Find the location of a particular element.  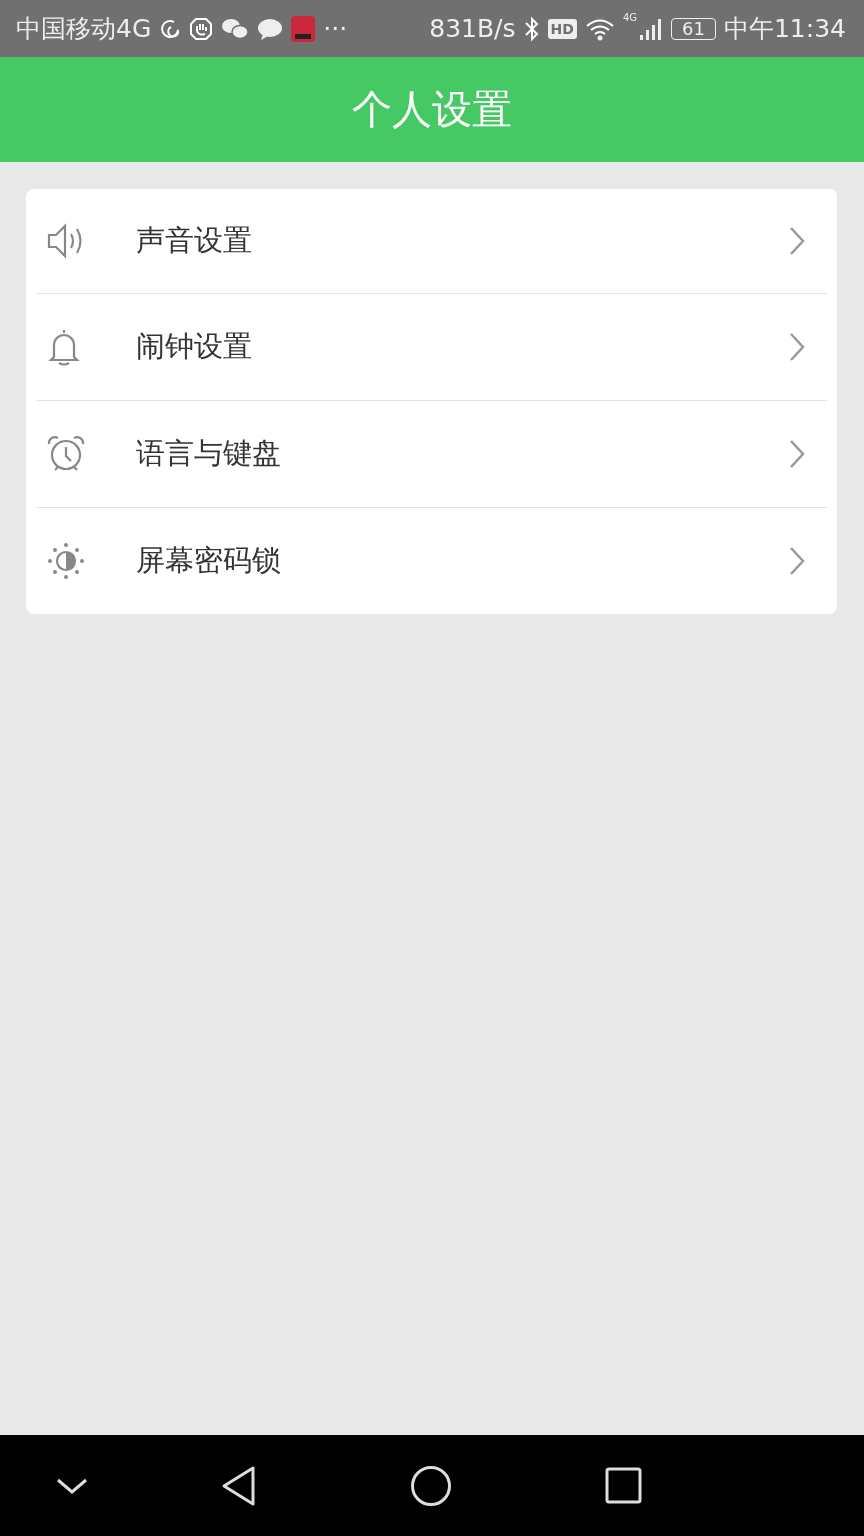

network-speed: 831B/s is located at coordinates (472, 28).